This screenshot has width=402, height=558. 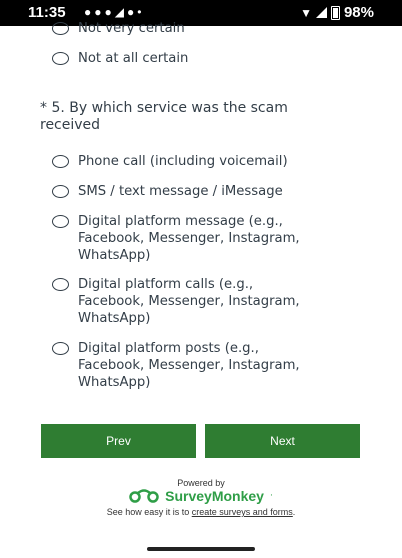 I want to click on prev-button: Prev, so click(x=118, y=441).